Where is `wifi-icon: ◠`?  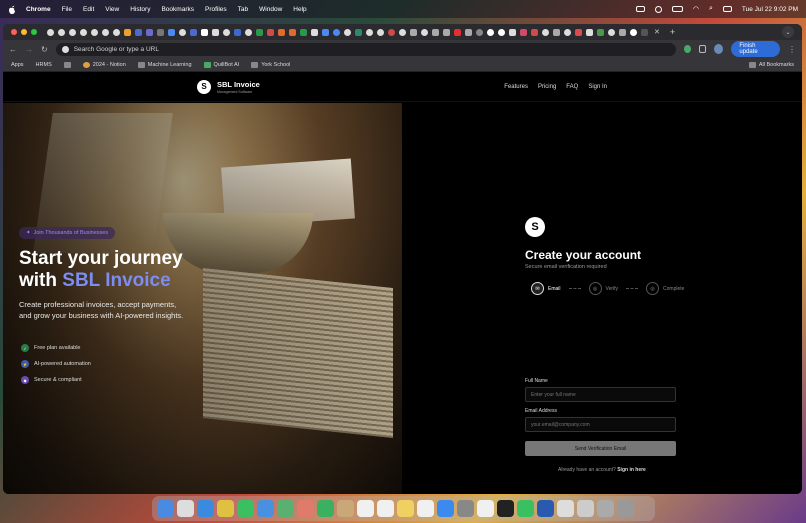 wifi-icon: ◠ is located at coordinates (696, 9).